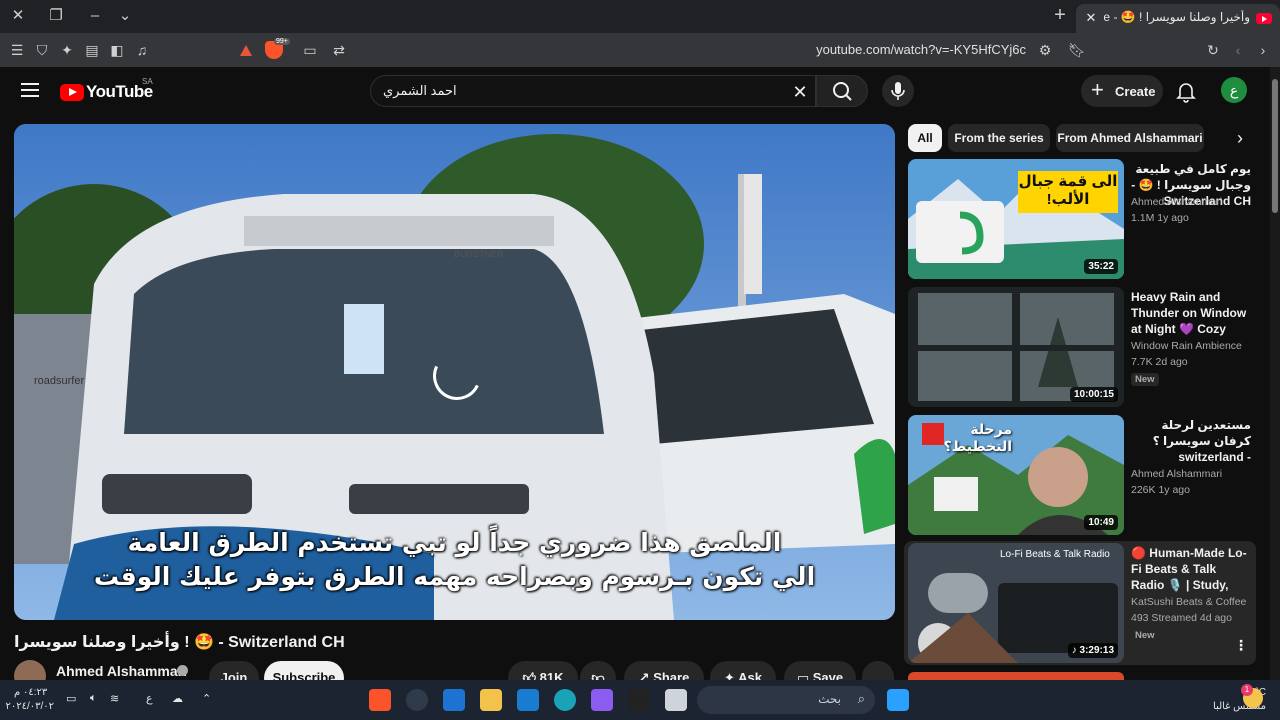  I want to click on clear-search-icon: ✕, so click(800, 92).